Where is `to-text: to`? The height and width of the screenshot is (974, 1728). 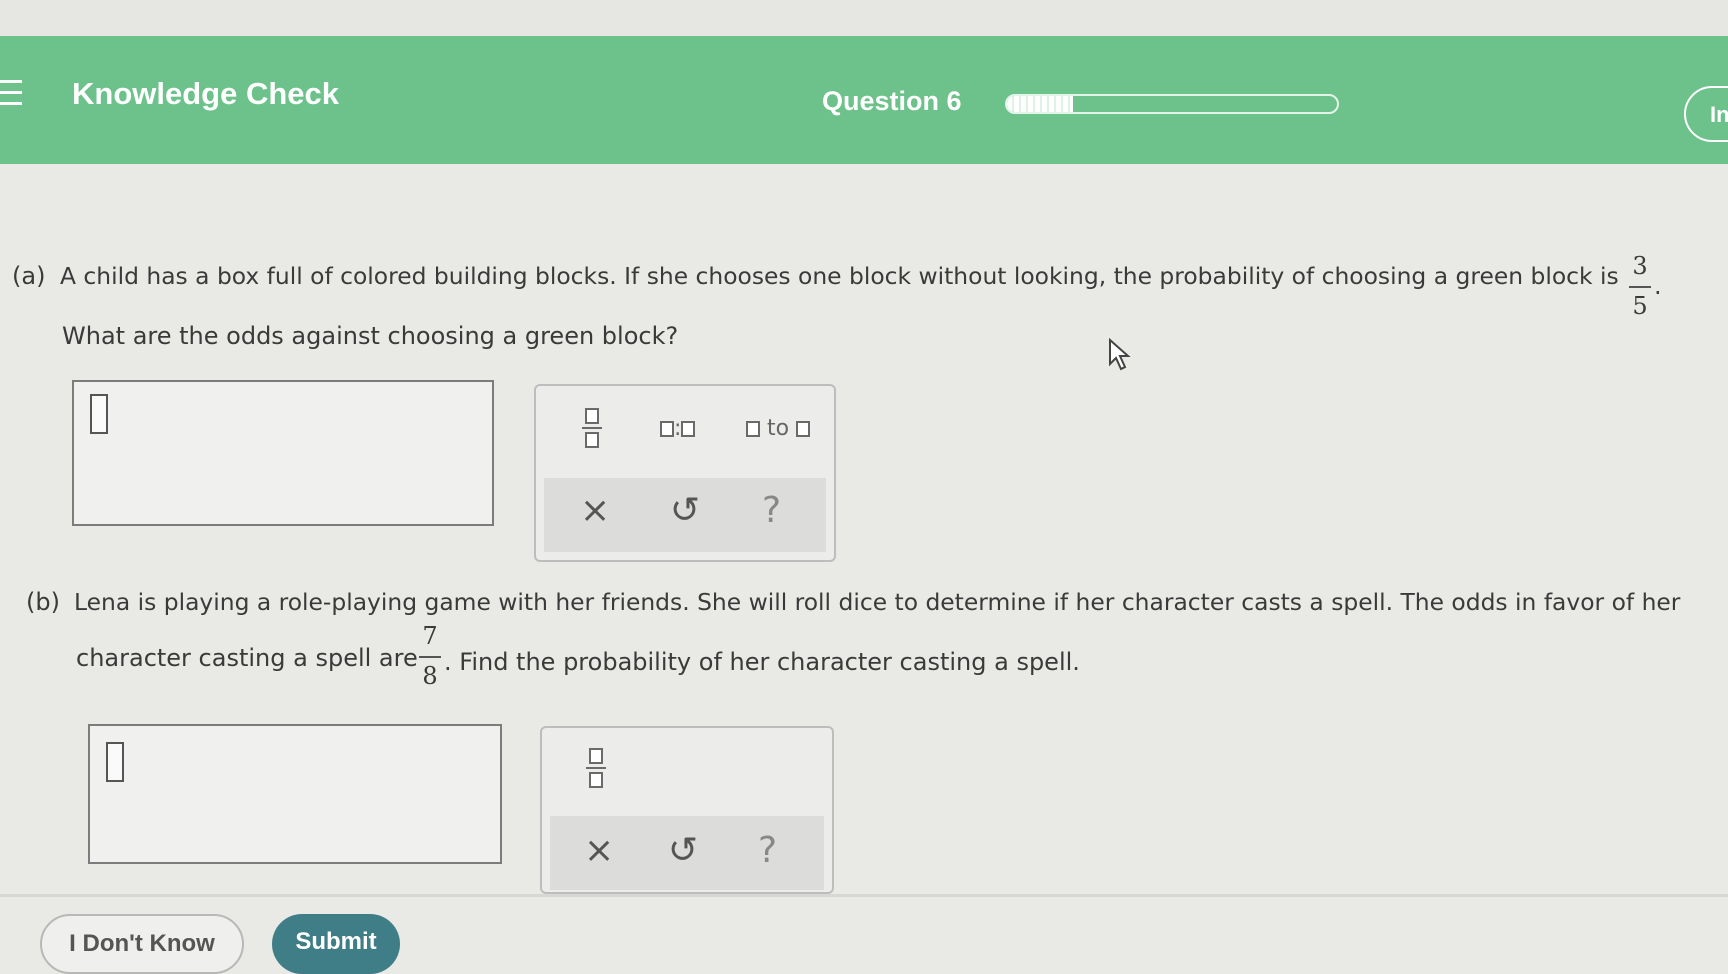 to-text: to is located at coordinates (778, 428).